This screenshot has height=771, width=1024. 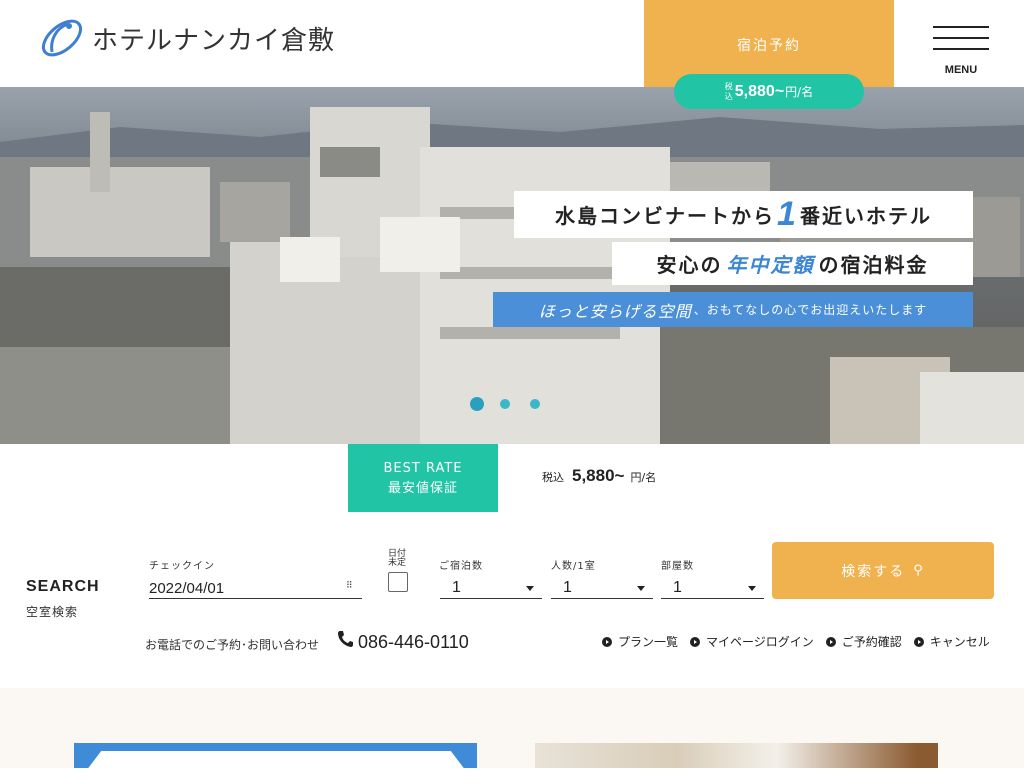 I want to click on reserve-button-label: 宿泊予約, so click(x=769, y=46).